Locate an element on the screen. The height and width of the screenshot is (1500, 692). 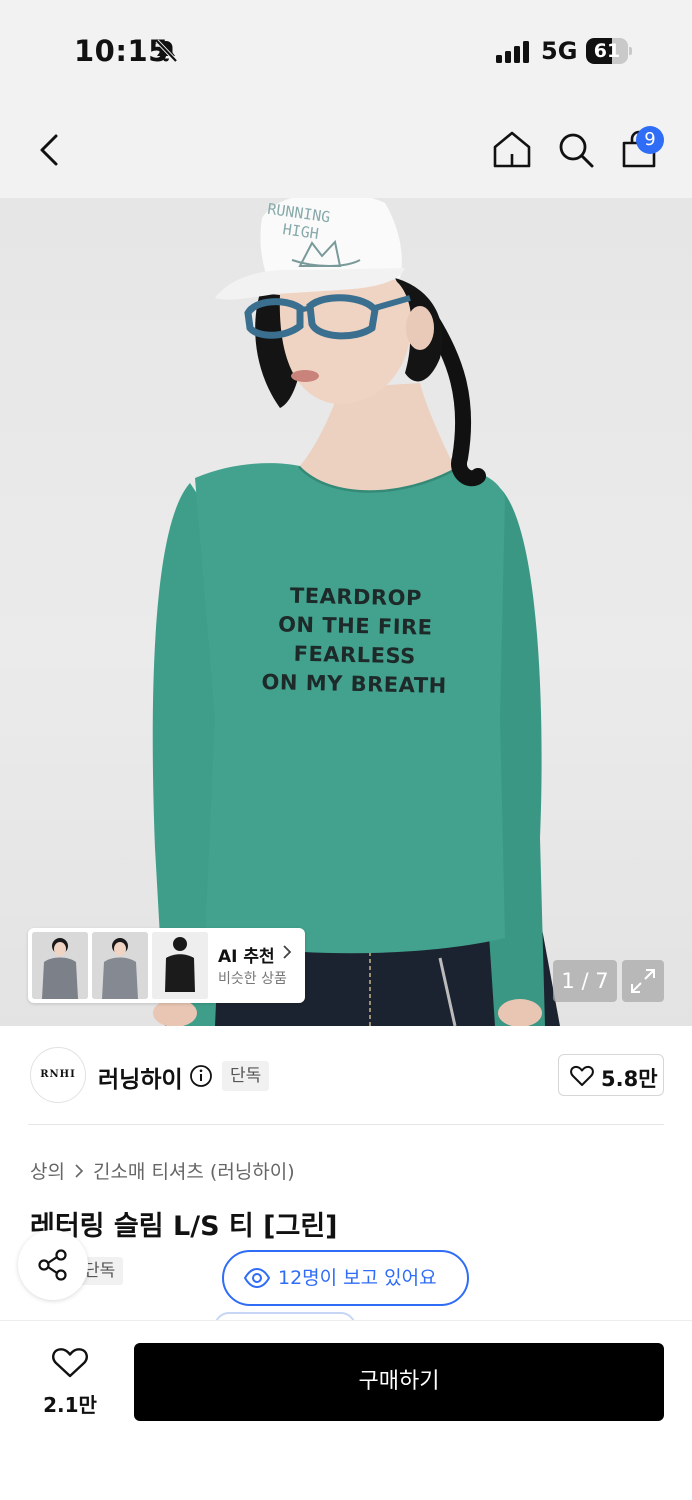
top-nav-bar is located at coordinates (346, 149).